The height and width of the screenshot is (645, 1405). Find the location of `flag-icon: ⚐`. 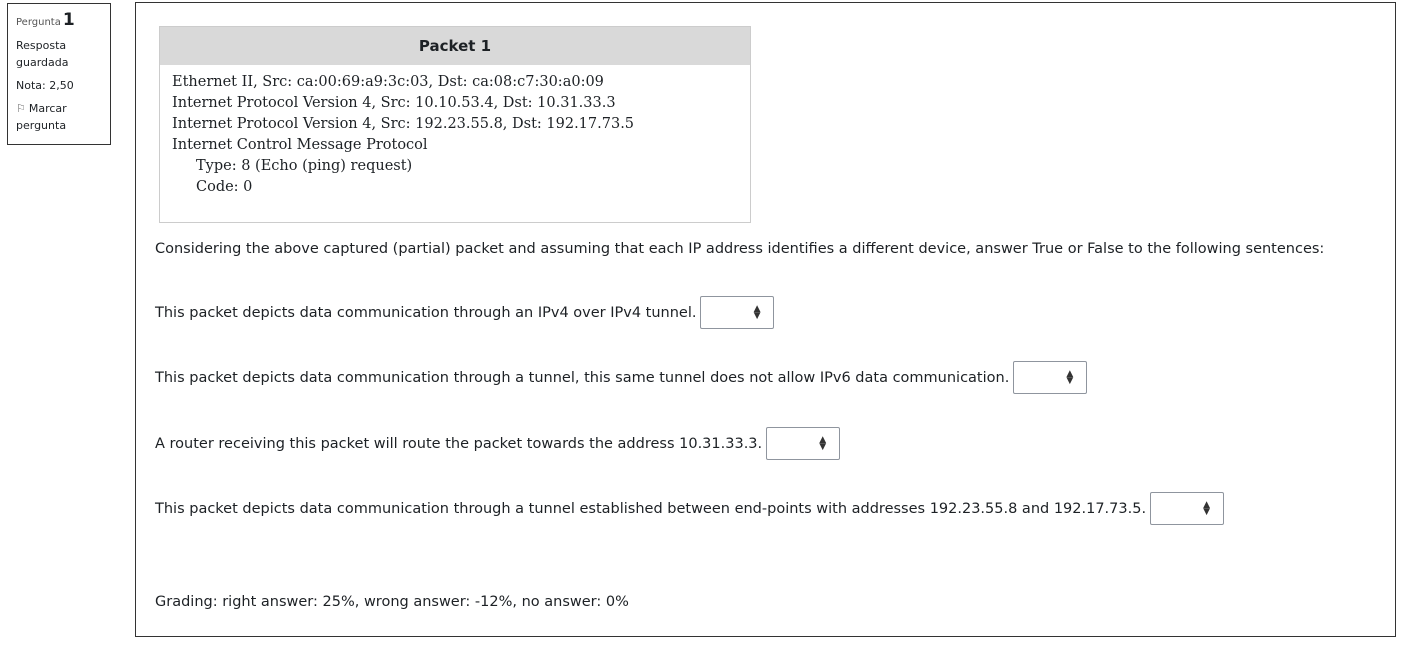

flag-icon: ⚐ is located at coordinates (21, 108).